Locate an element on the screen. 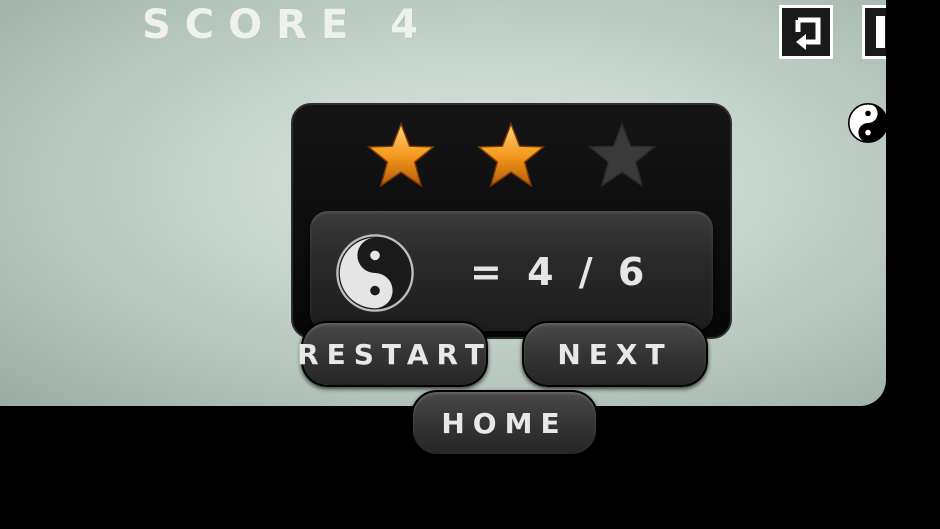 The width and height of the screenshot is (940, 529). restart-icon is located at coordinates (808, 33).